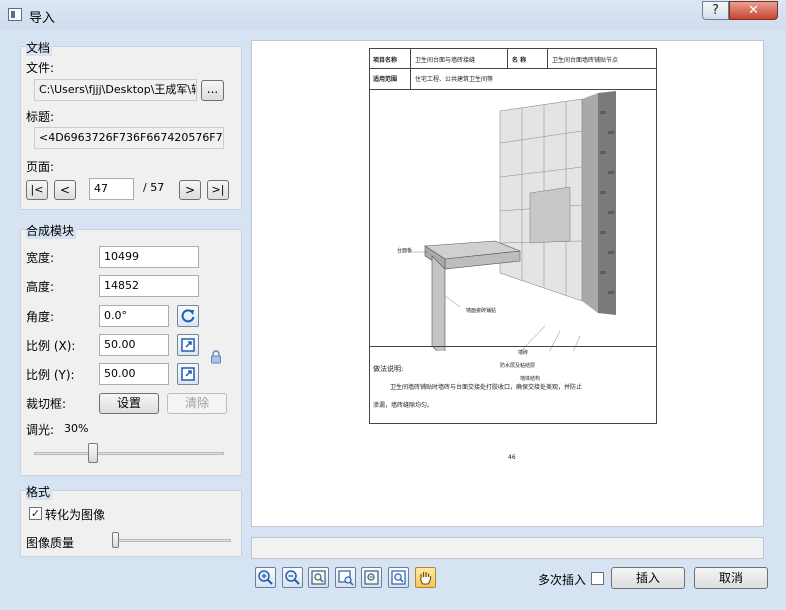 The height and width of the screenshot is (610, 786). Describe the element at coordinates (385, 79) in the screenshot. I see `hdr-scope-label: 适用范围` at that location.